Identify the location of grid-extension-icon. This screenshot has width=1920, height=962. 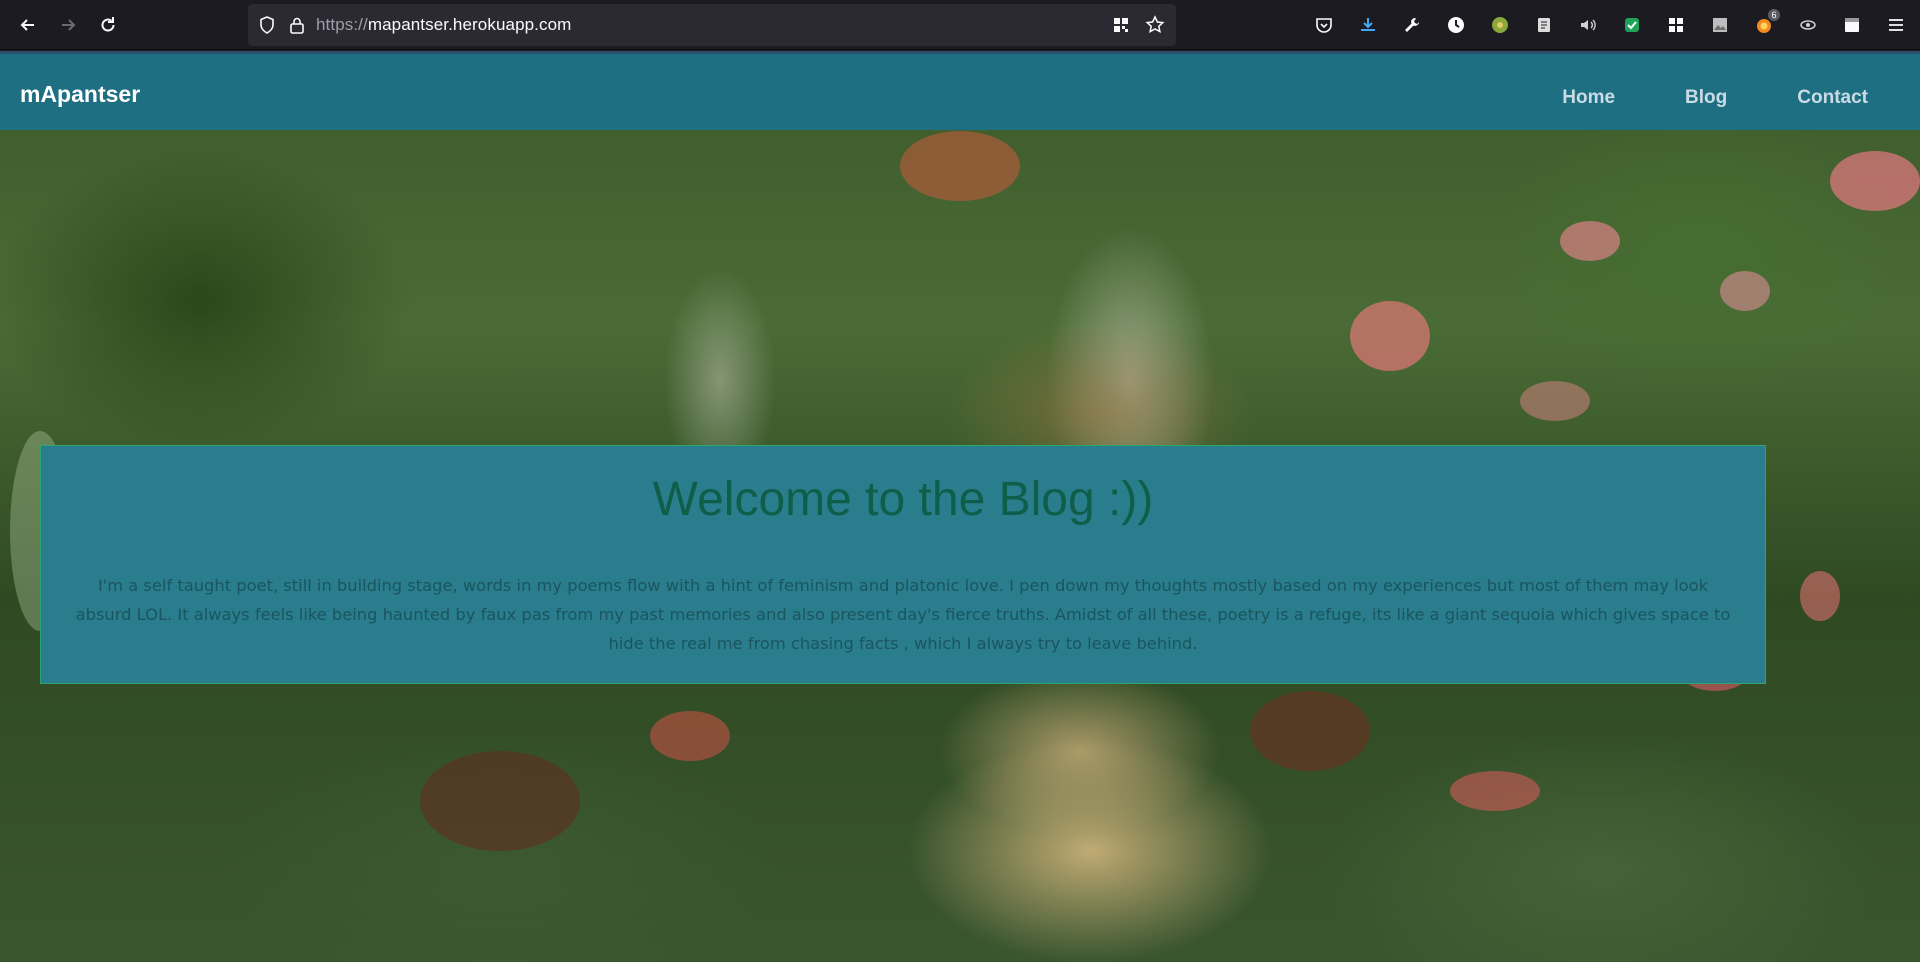
(1676, 25).